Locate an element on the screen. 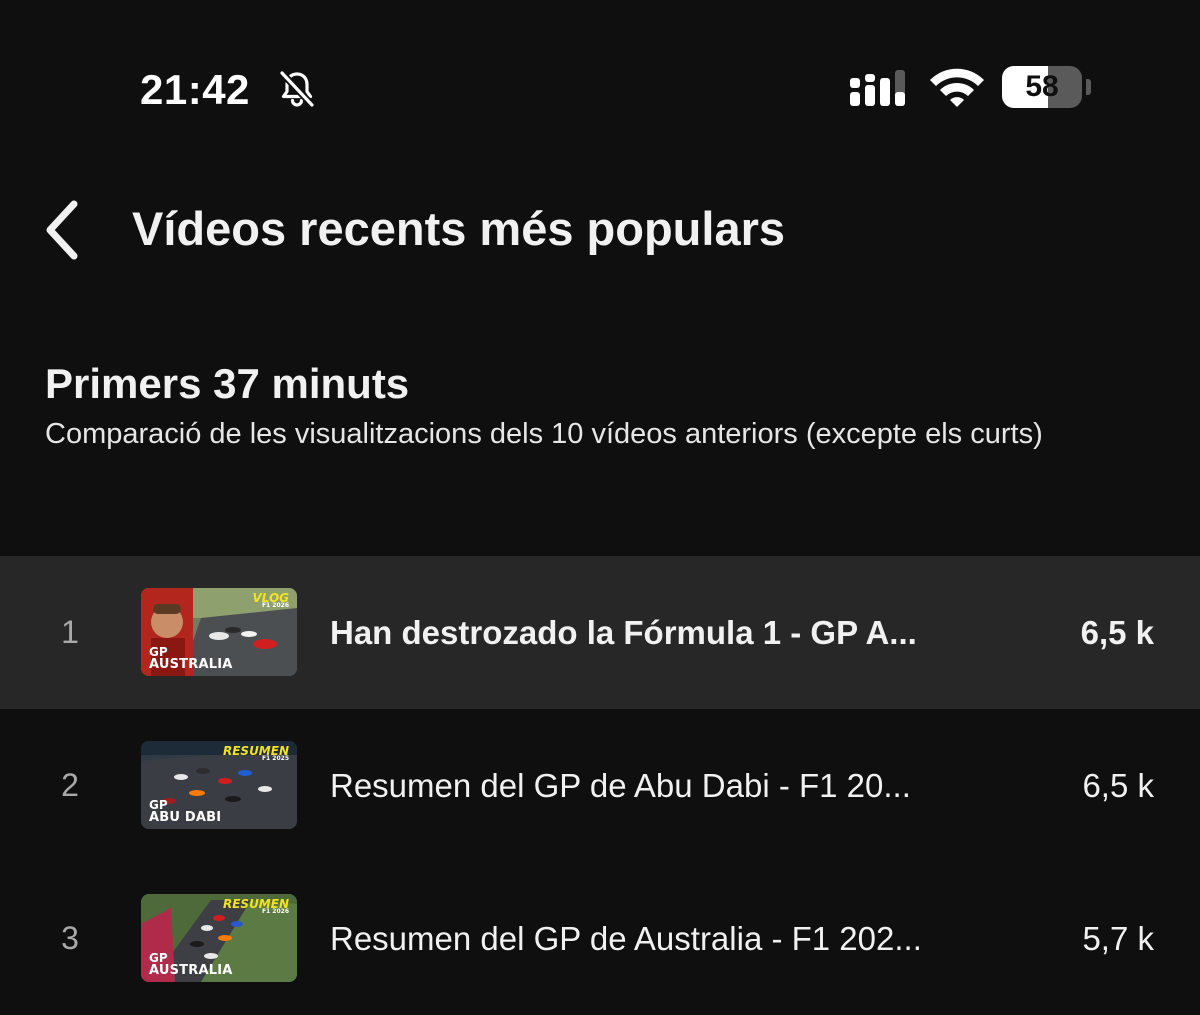 The image size is (1200, 1015). battery-body: 58 is located at coordinates (1042, 87).